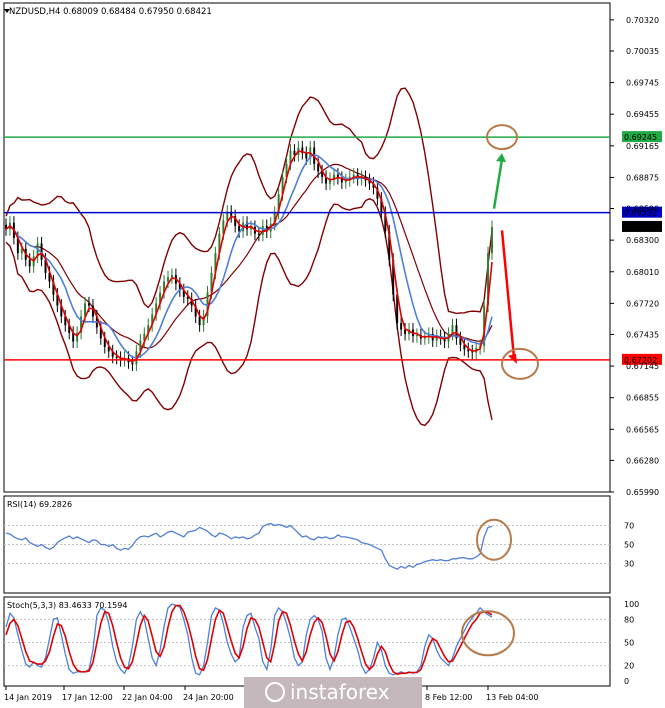 Image resolution: width=665 pixels, height=708 pixels. I want to click on time-tick-label: 13 Feb 04:00, so click(512, 697).